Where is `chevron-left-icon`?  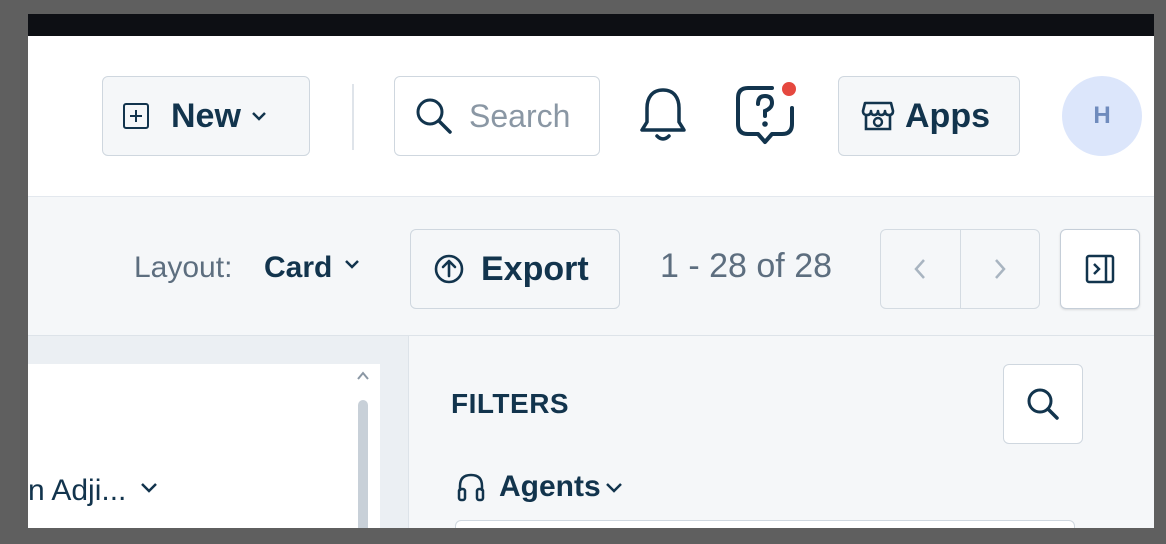 chevron-left-icon is located at coordinates (920, 269).